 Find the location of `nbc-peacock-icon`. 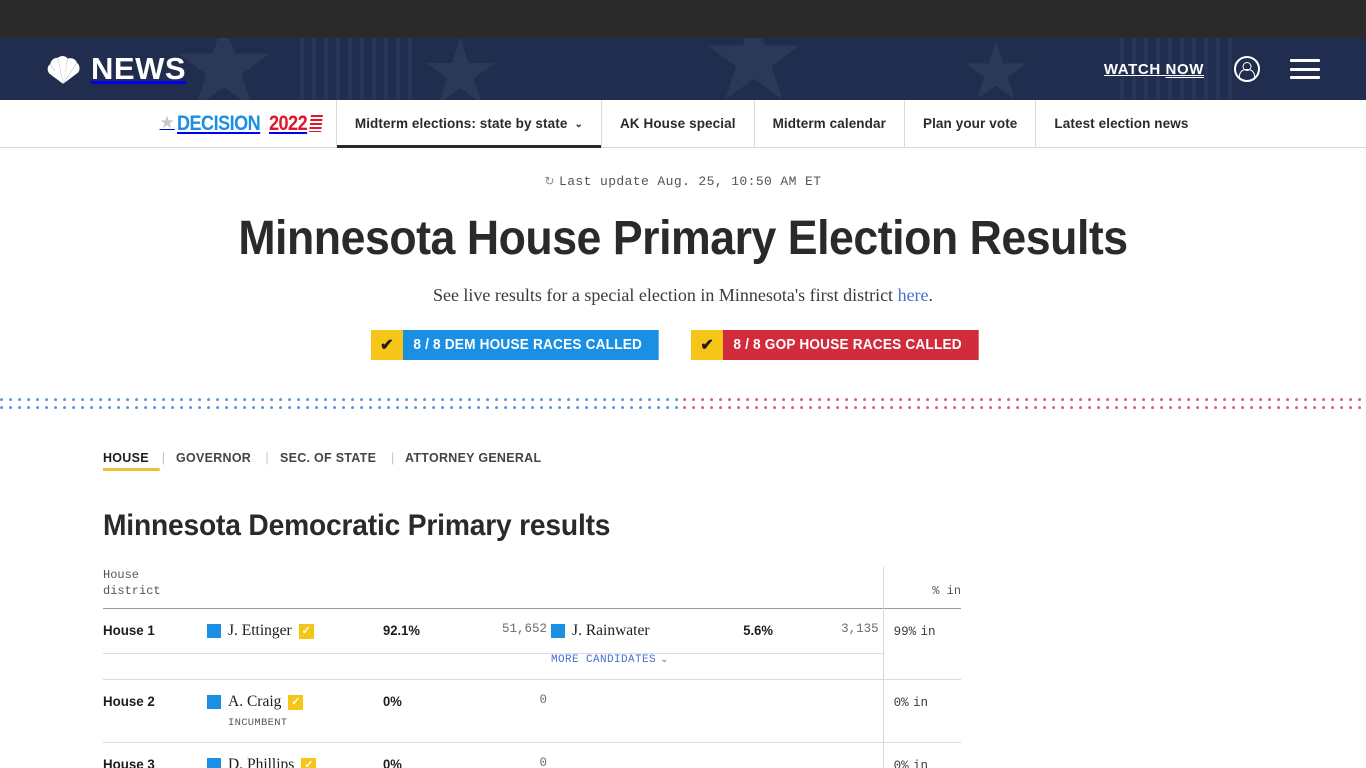

nbc-peacock-icon is located at coordinates (63, 69).